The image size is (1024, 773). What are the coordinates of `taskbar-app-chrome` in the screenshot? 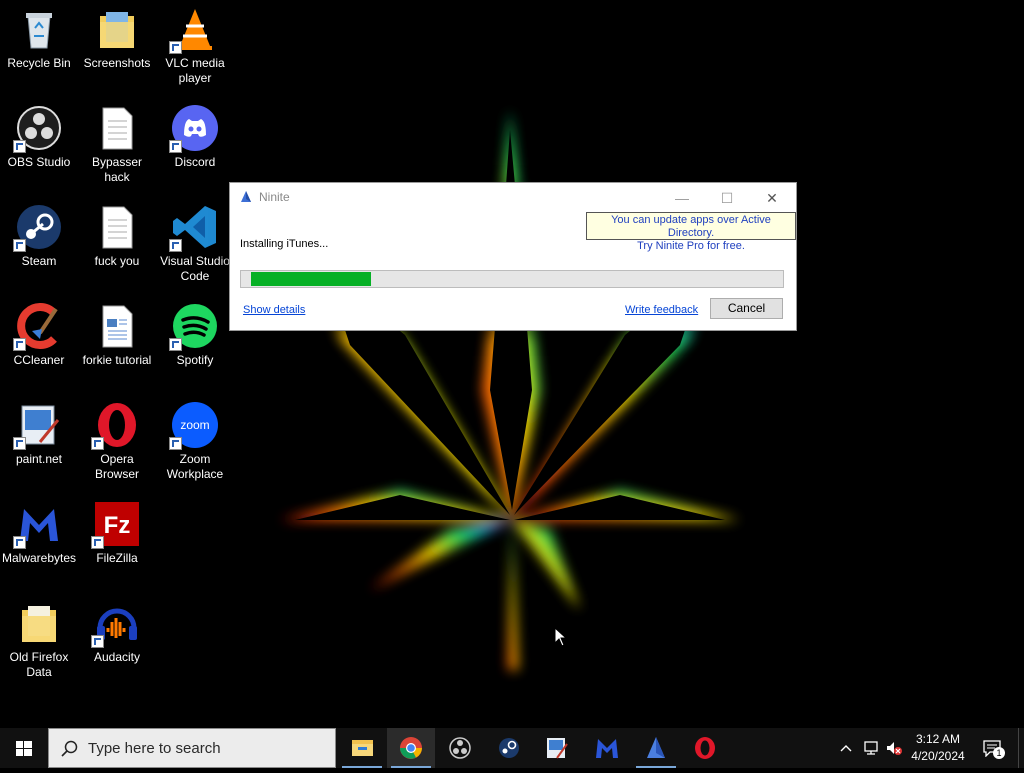 It's located at (411, 748).